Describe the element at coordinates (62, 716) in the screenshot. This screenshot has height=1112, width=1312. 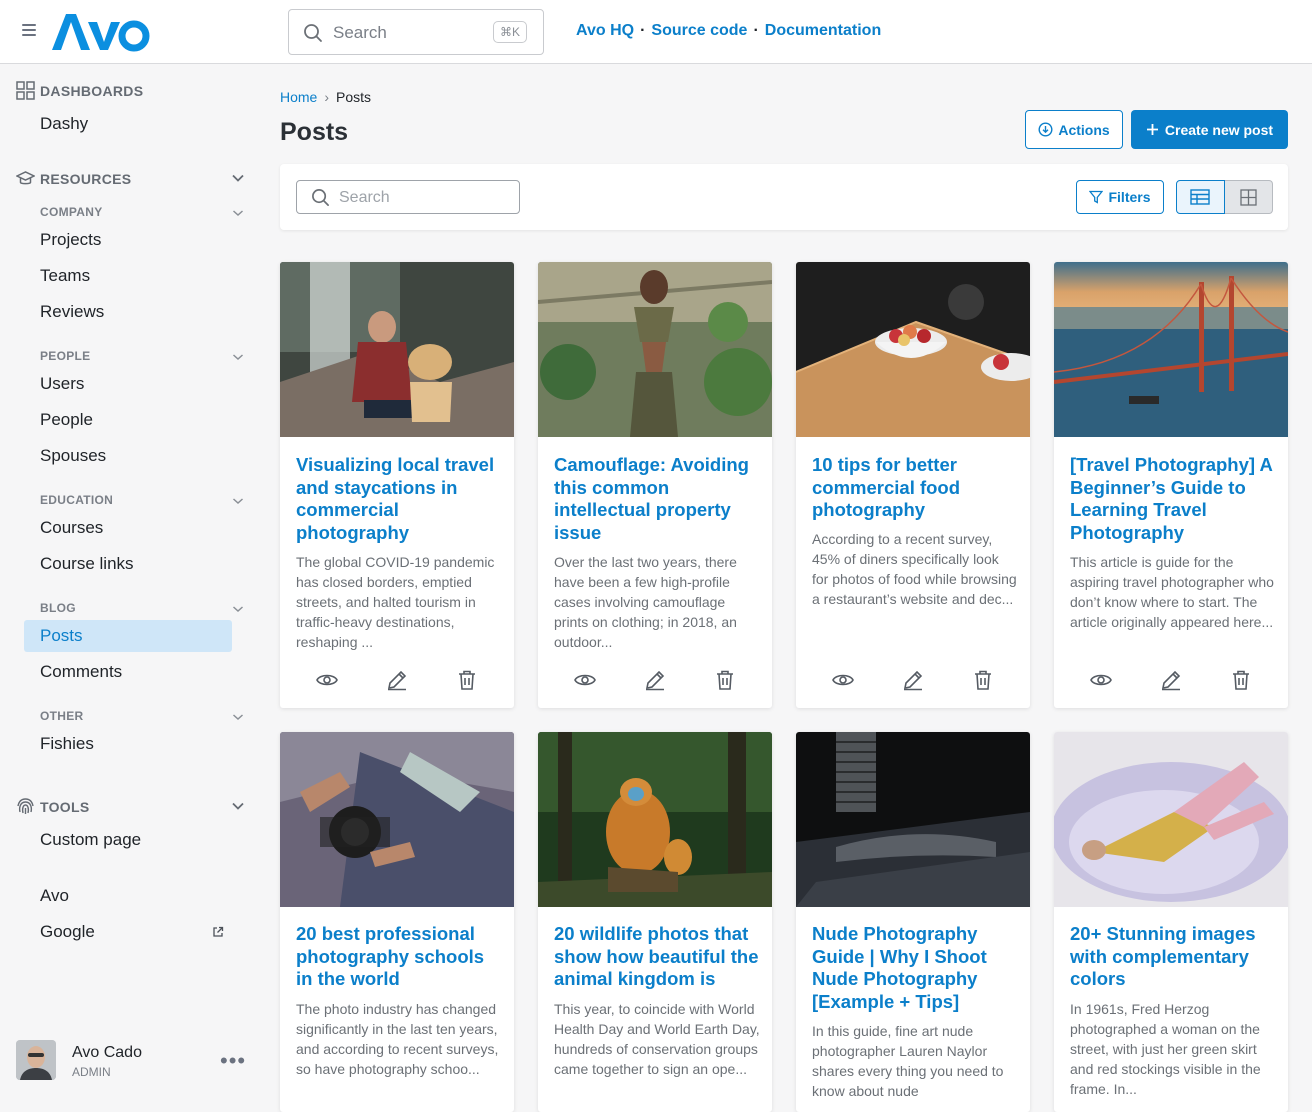
I see `group-other: OTHER` at that location.